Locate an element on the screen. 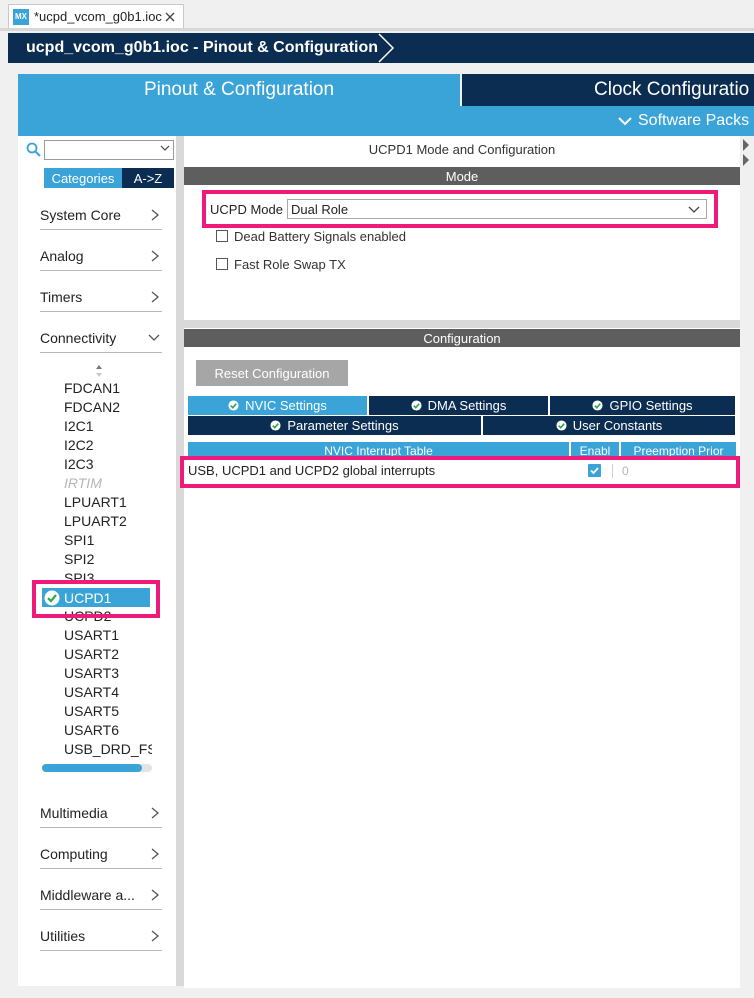  peripheral-lpuart2: LPUART2 is located at coordinates (95, 521).